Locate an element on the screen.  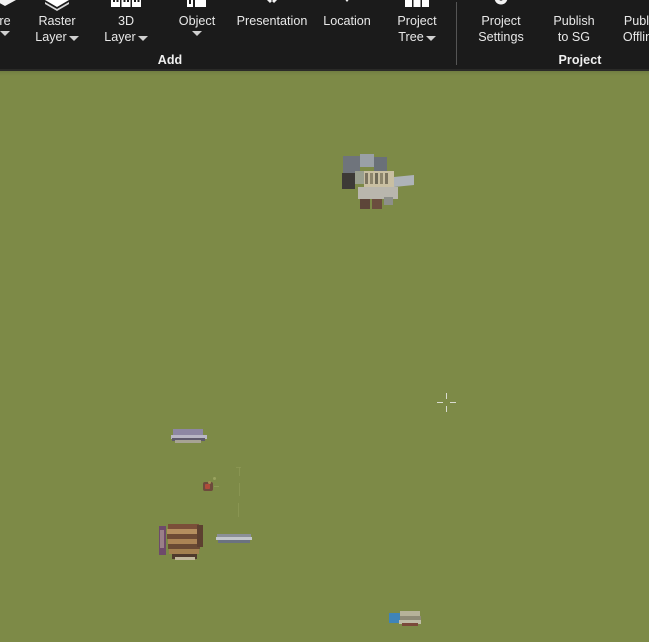
add-3d-layer-label-line1: 3D is located at coordinates (126, 21).